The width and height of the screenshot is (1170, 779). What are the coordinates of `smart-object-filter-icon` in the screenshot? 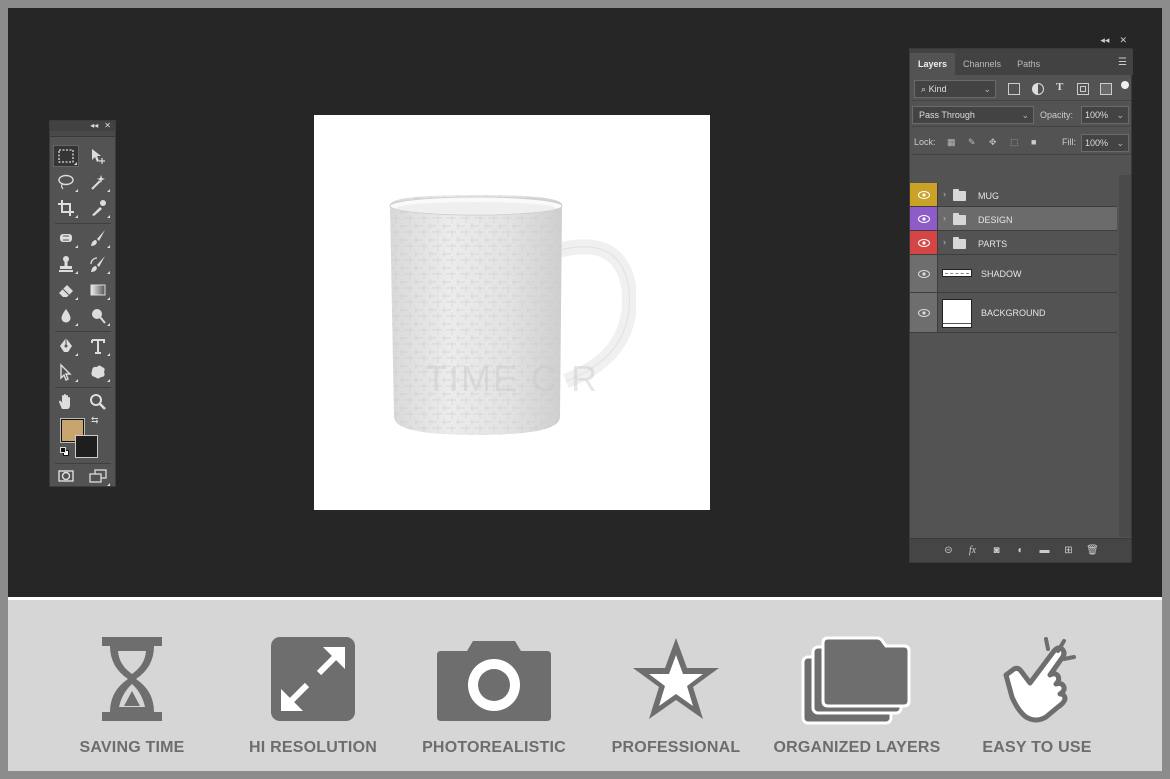 It's located at (1106, 89).